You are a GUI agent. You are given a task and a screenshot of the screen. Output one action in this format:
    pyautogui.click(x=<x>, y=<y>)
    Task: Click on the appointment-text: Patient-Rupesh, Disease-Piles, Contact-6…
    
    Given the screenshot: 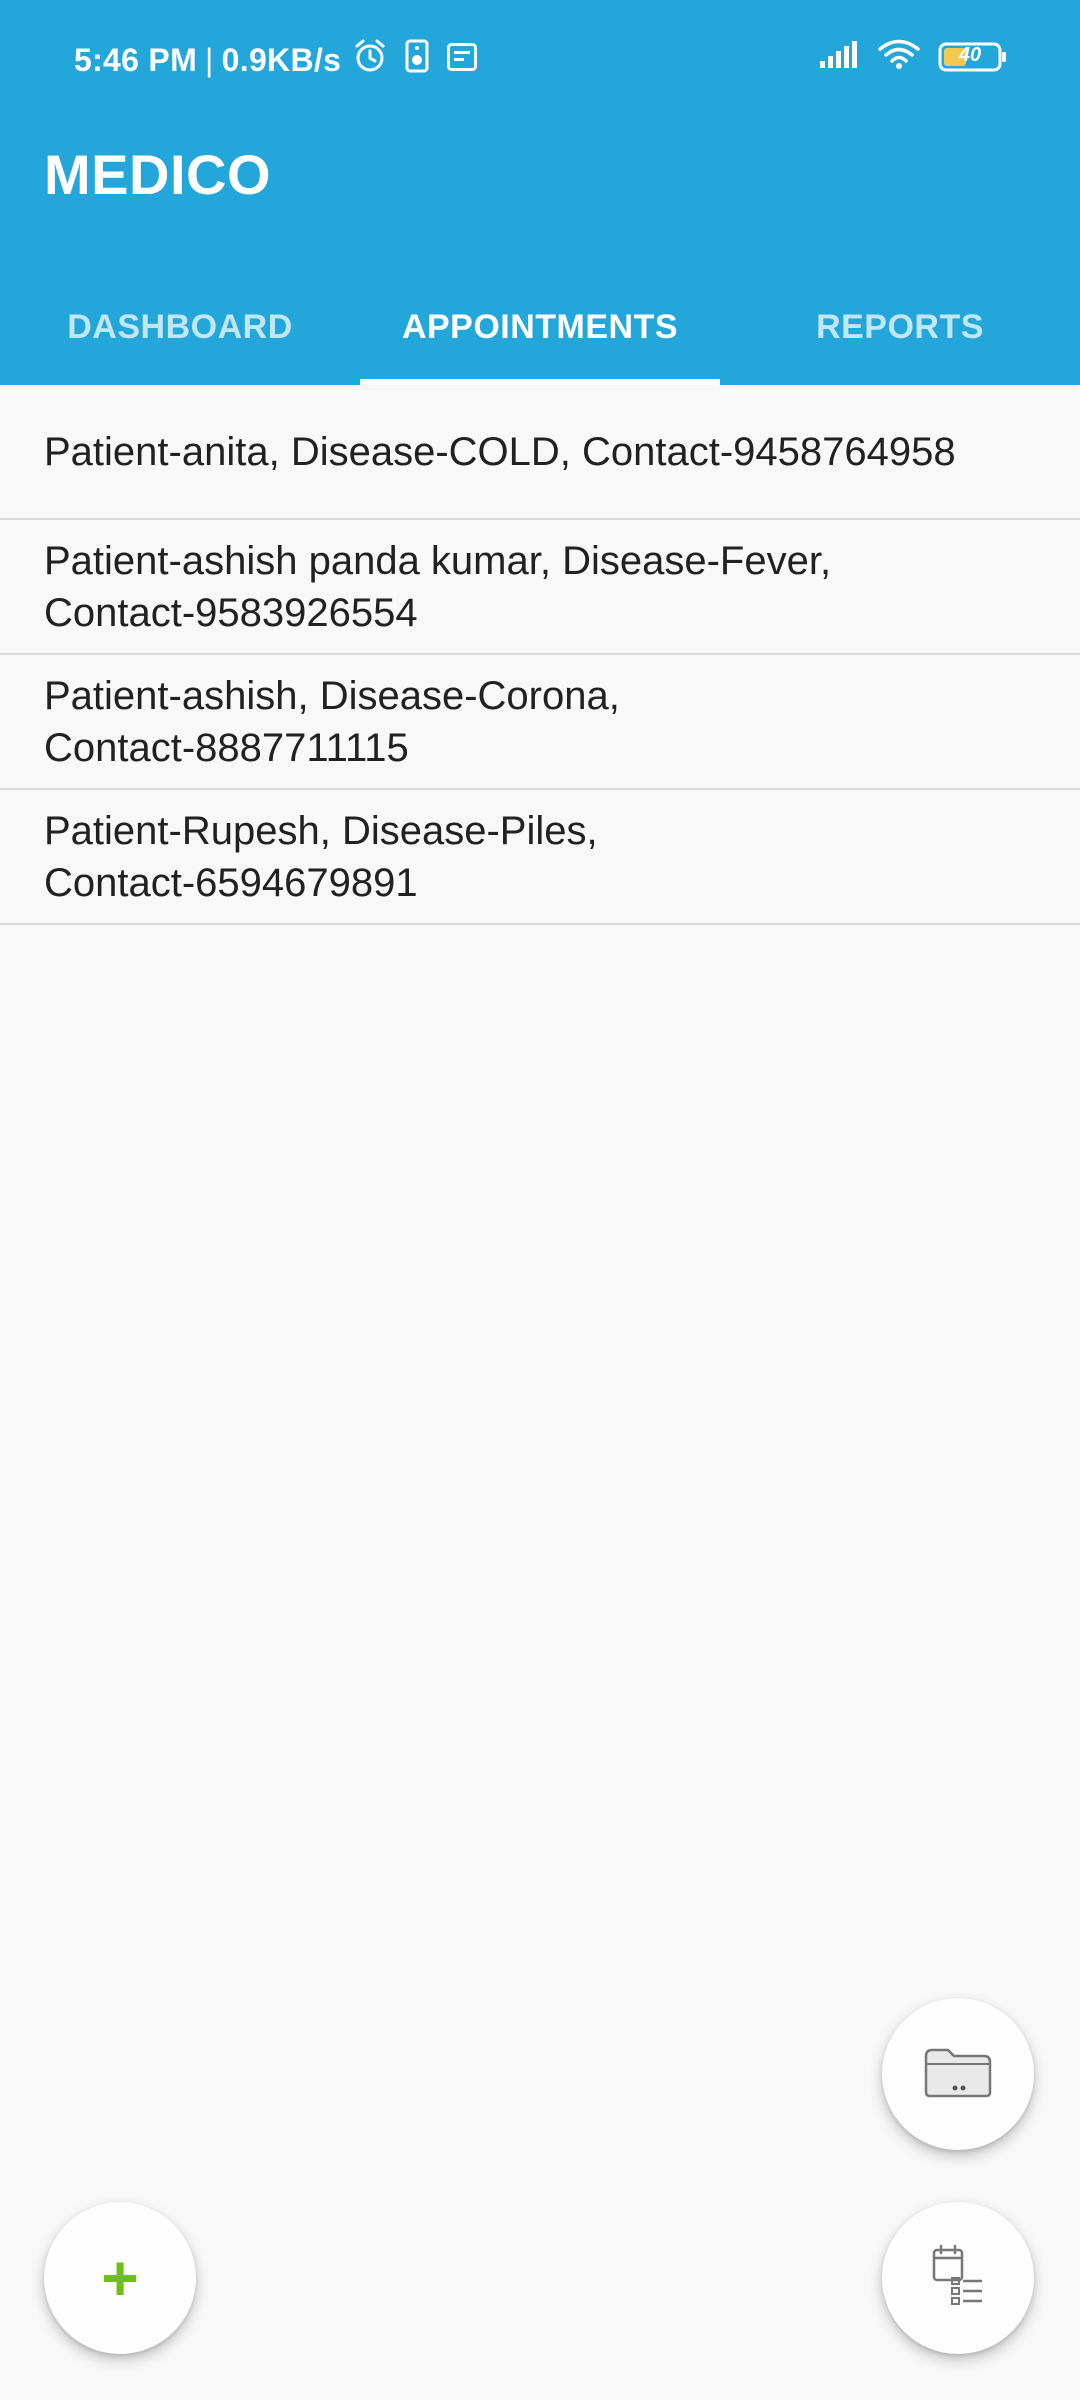 What is the action you would take?
    pyautogui.click(x=321, y=856)
    